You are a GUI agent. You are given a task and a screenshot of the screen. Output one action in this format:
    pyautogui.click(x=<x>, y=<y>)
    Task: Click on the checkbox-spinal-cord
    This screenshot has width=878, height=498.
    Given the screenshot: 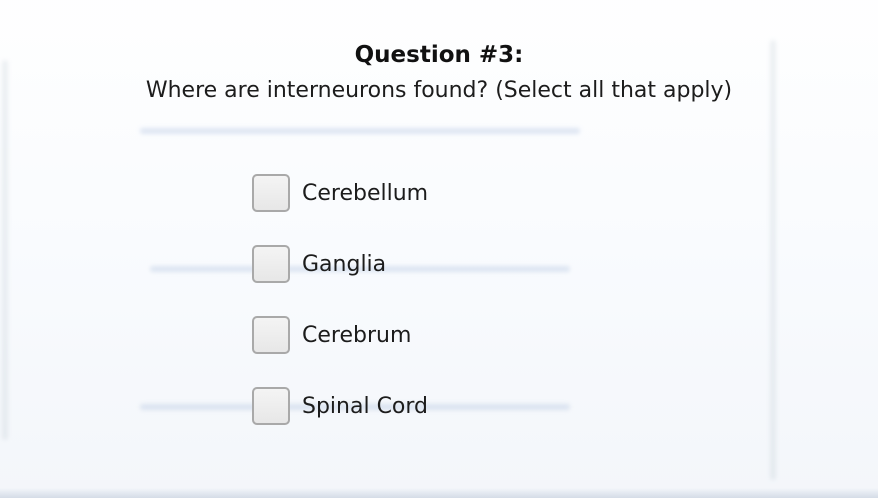 What is the action you would take?
    pyautogui.click(x=271, y=406)
    